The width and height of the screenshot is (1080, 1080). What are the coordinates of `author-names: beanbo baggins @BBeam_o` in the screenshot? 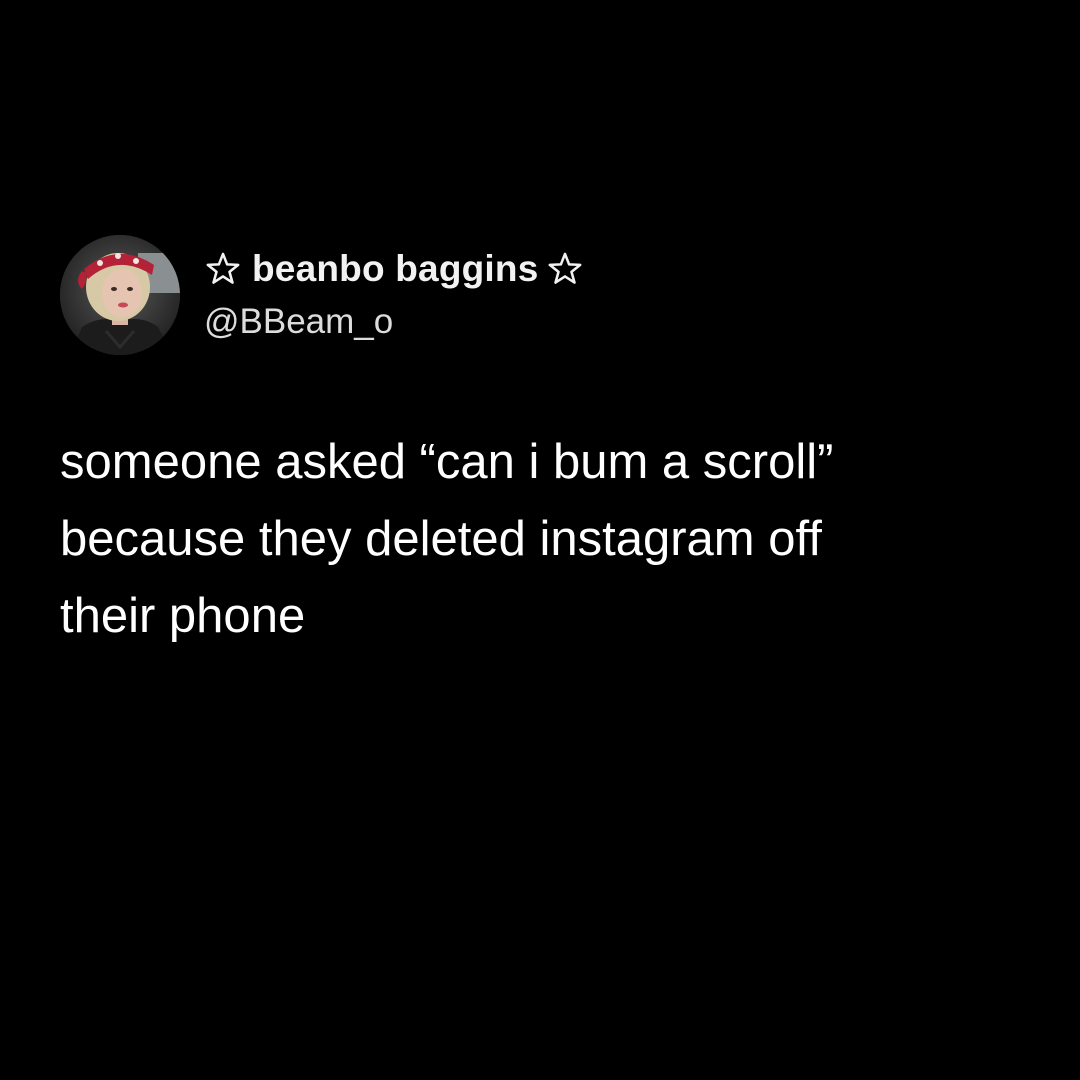 It's located at (394, 295).